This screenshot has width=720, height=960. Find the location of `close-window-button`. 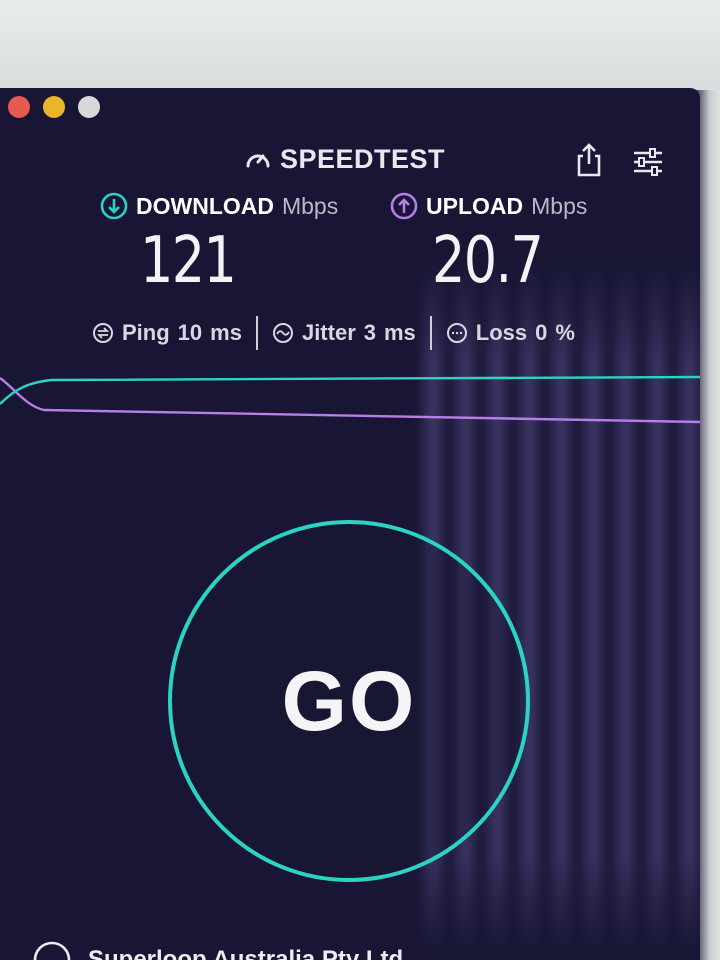

close-window-button is located at coordinates (19, 107).